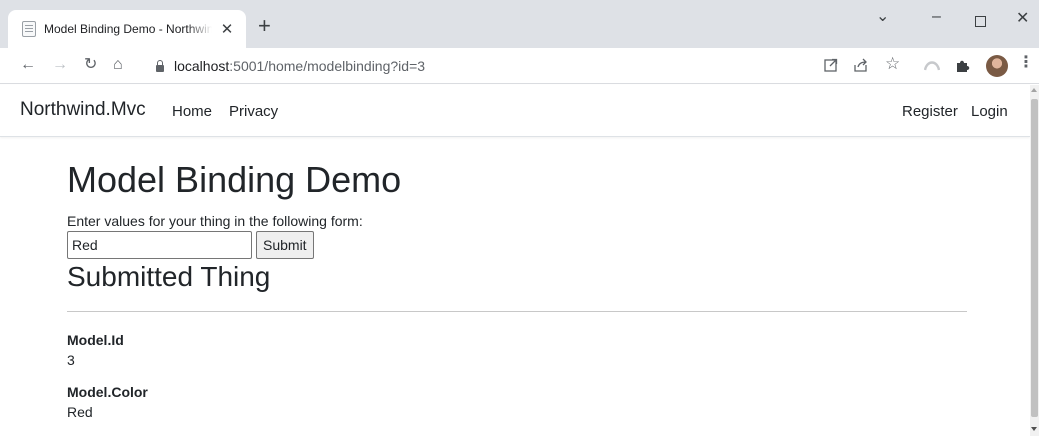 The image size is (1039, 436). Describe the element at coordinates (980, 21) in the screenshot. I see `maximize-icon` at that location.